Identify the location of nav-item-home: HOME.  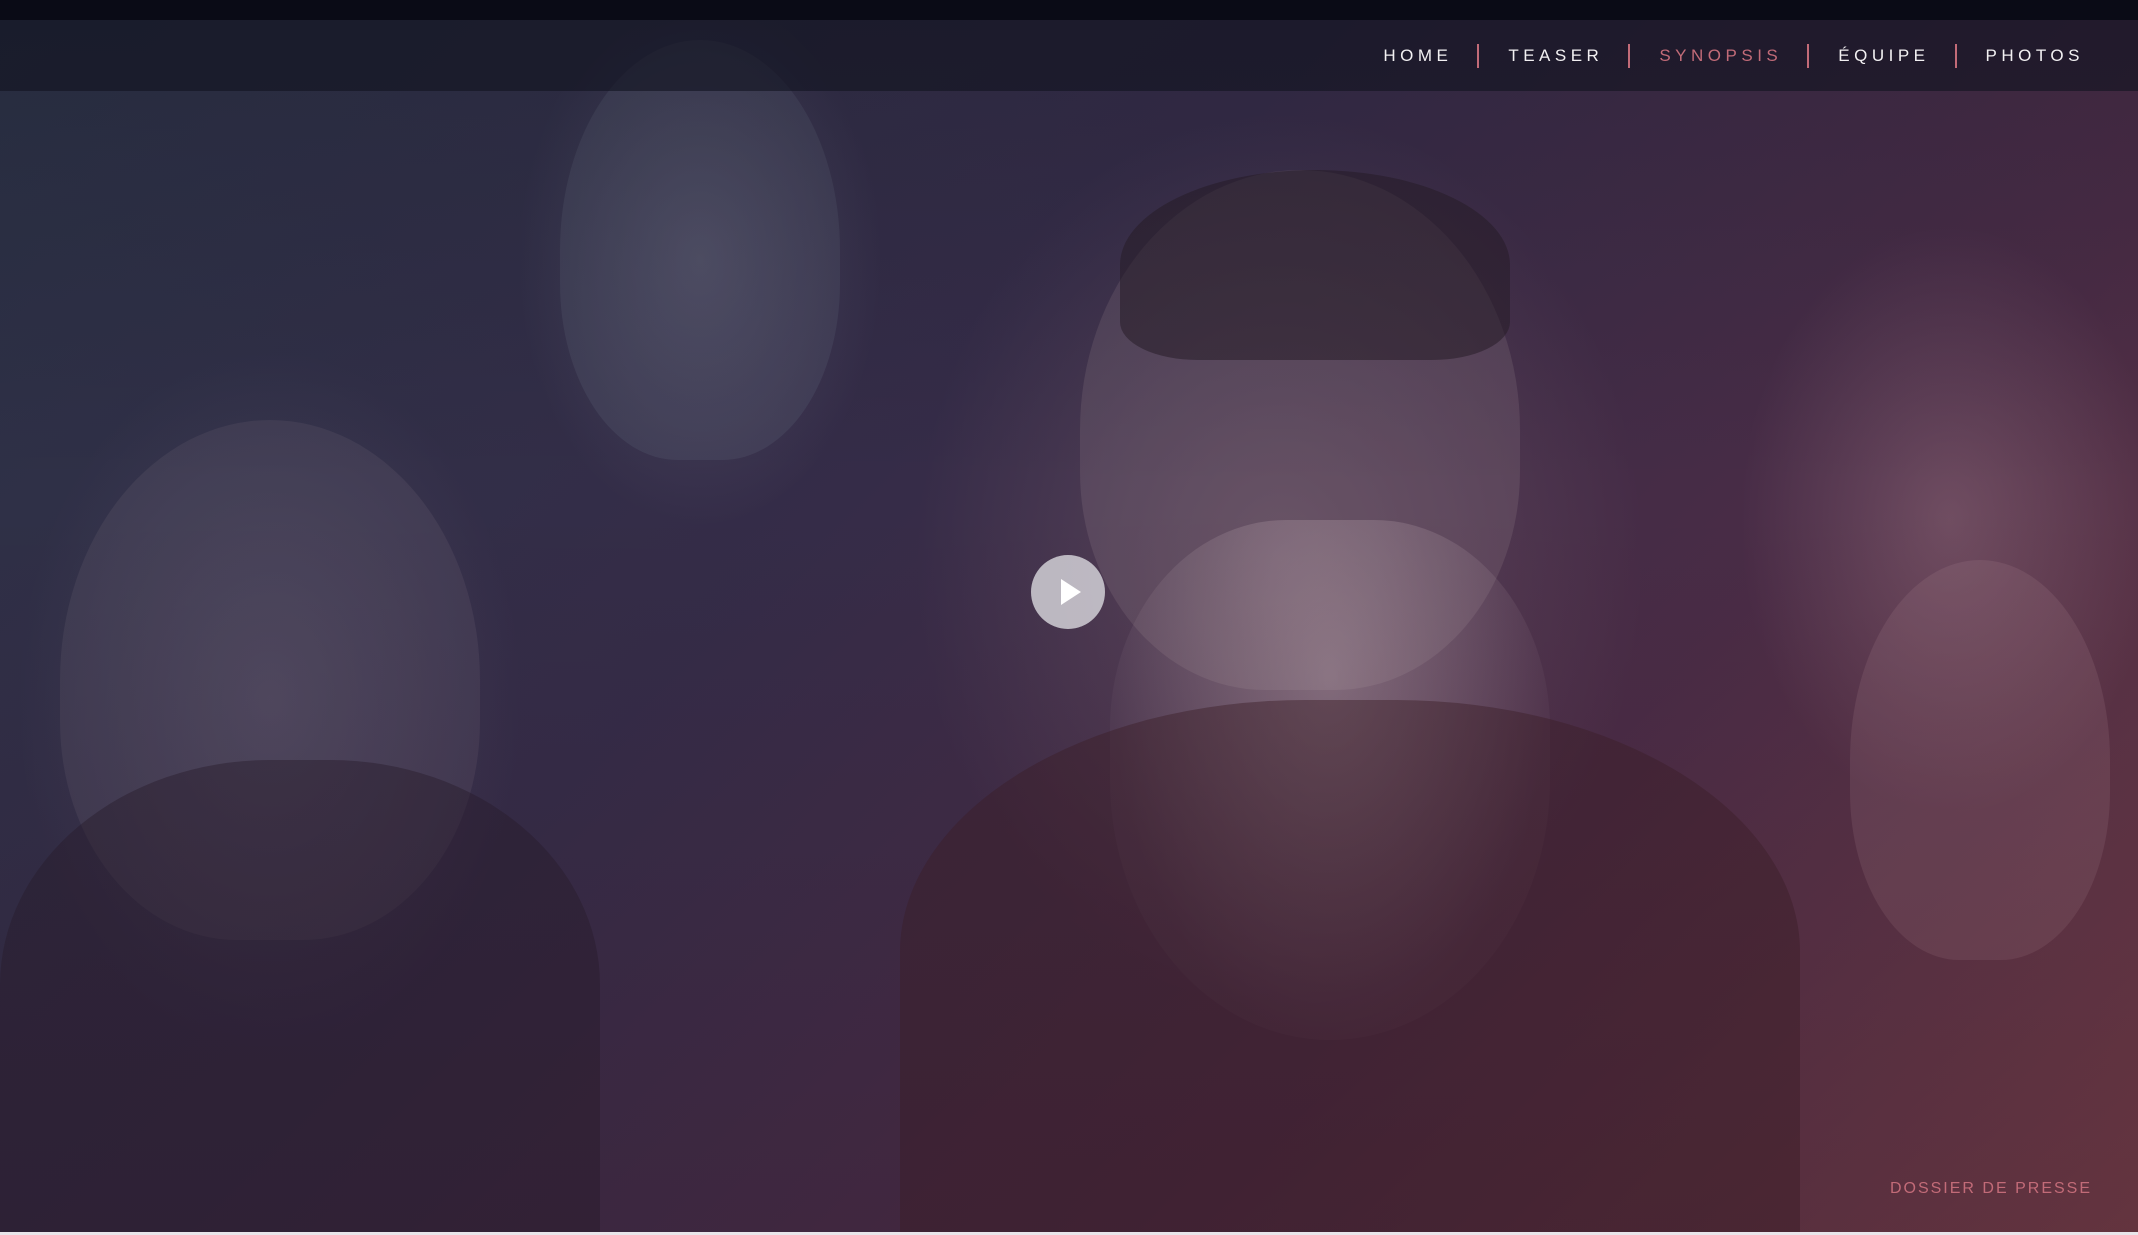
(1417, 56).